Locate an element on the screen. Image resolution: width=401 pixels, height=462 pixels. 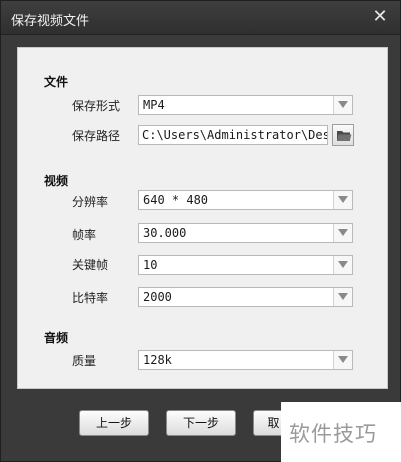
path-input: C:\Users\Administrator\Desktop is located at coordinates (233, 135).